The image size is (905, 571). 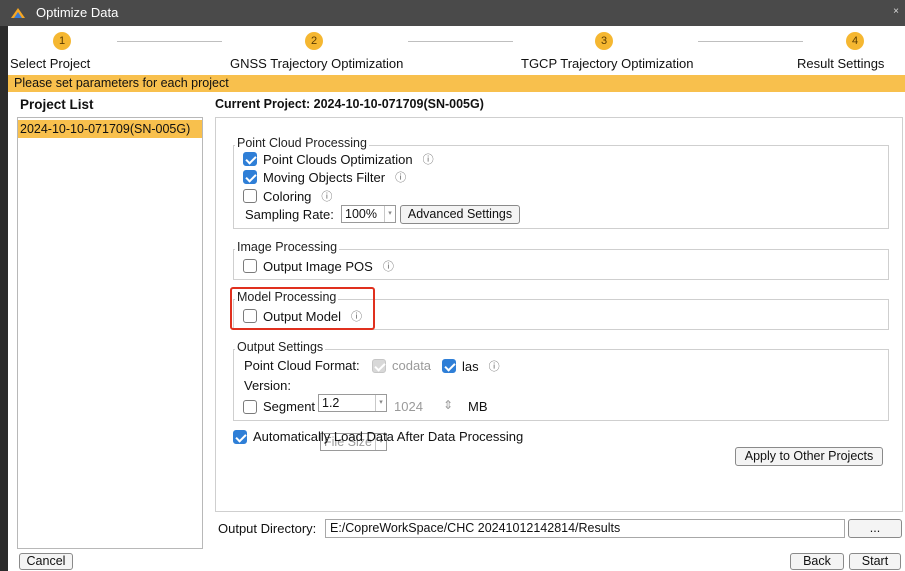 What do you see at coordinates (452, 13) in the screenshot?
I see `title-bar: Optimize Data ×` at bounding box center [452, 13].